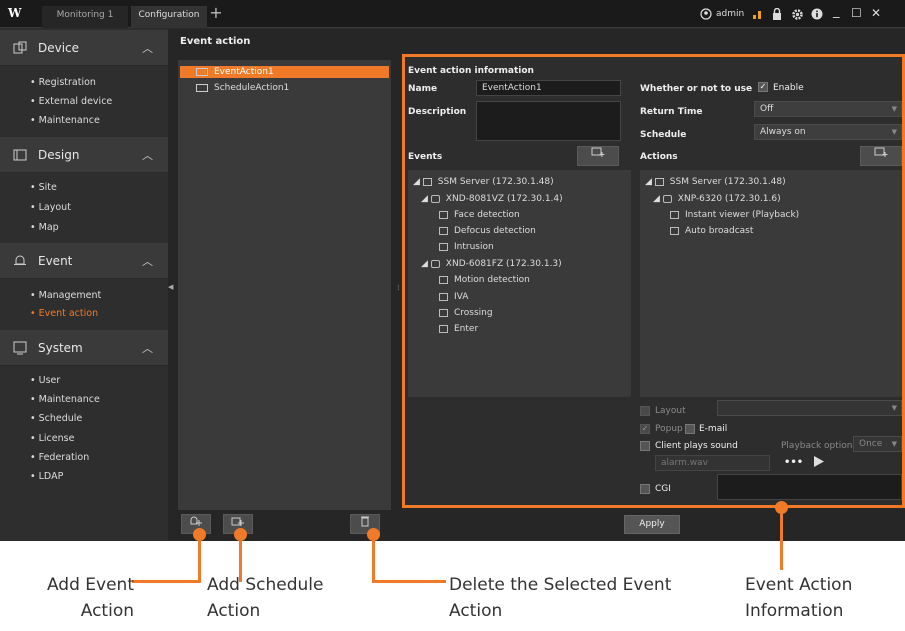 Image resolution: width=905 pixels, height=631 pixels. I want to click on tree-node-action: Auto broadcast, so click(711, 231).